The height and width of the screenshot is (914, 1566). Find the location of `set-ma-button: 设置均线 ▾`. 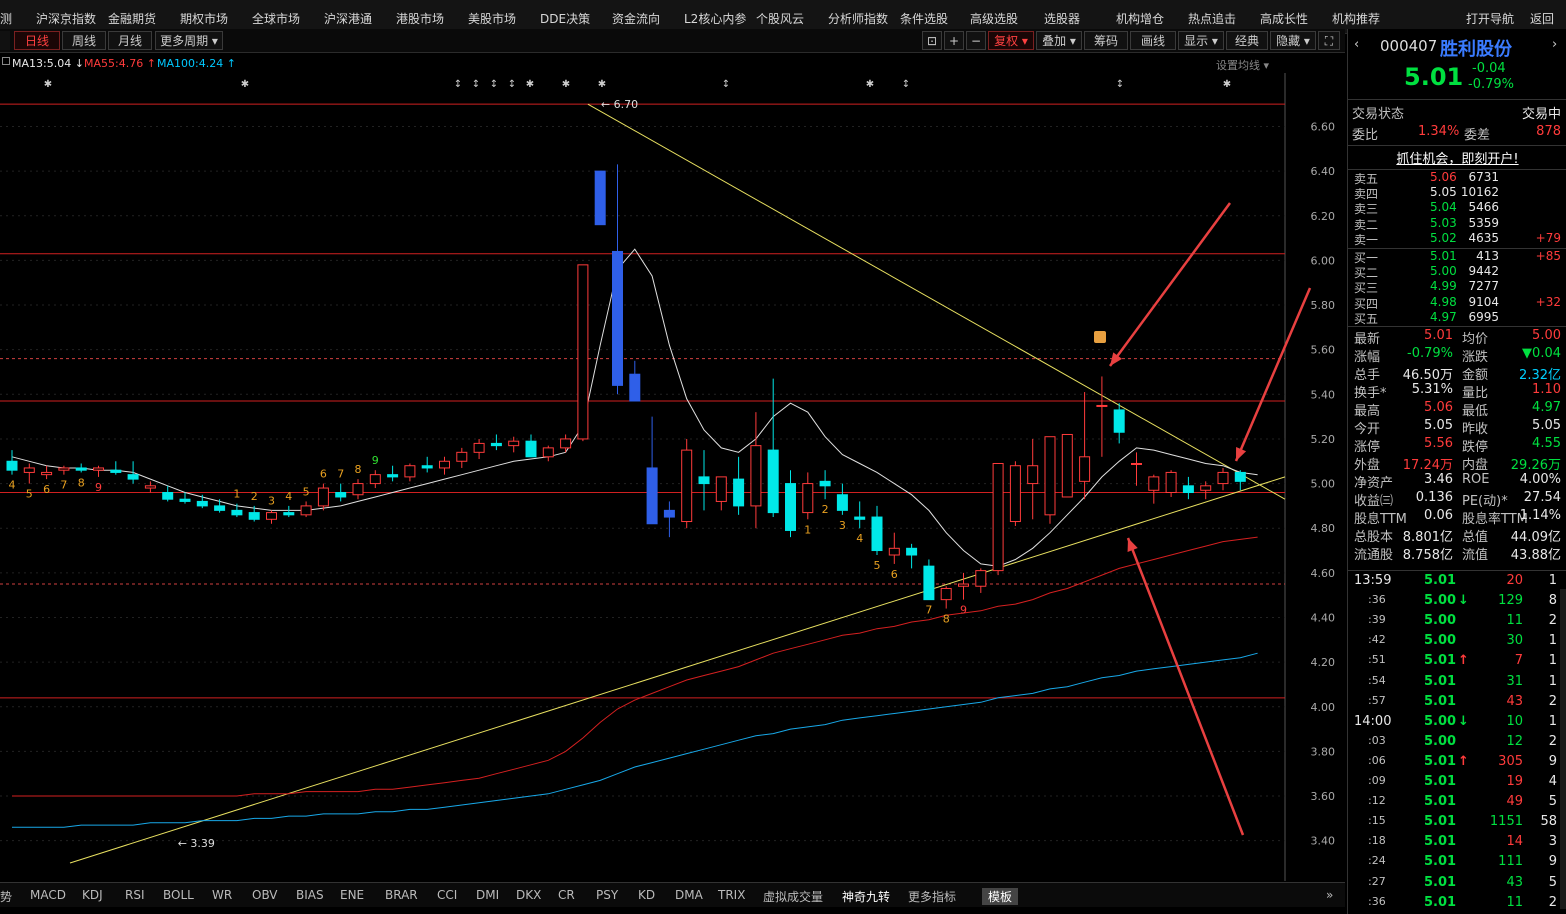

set-ma-button: 设置均线 ▾ is located at coordinates (1242, 65).